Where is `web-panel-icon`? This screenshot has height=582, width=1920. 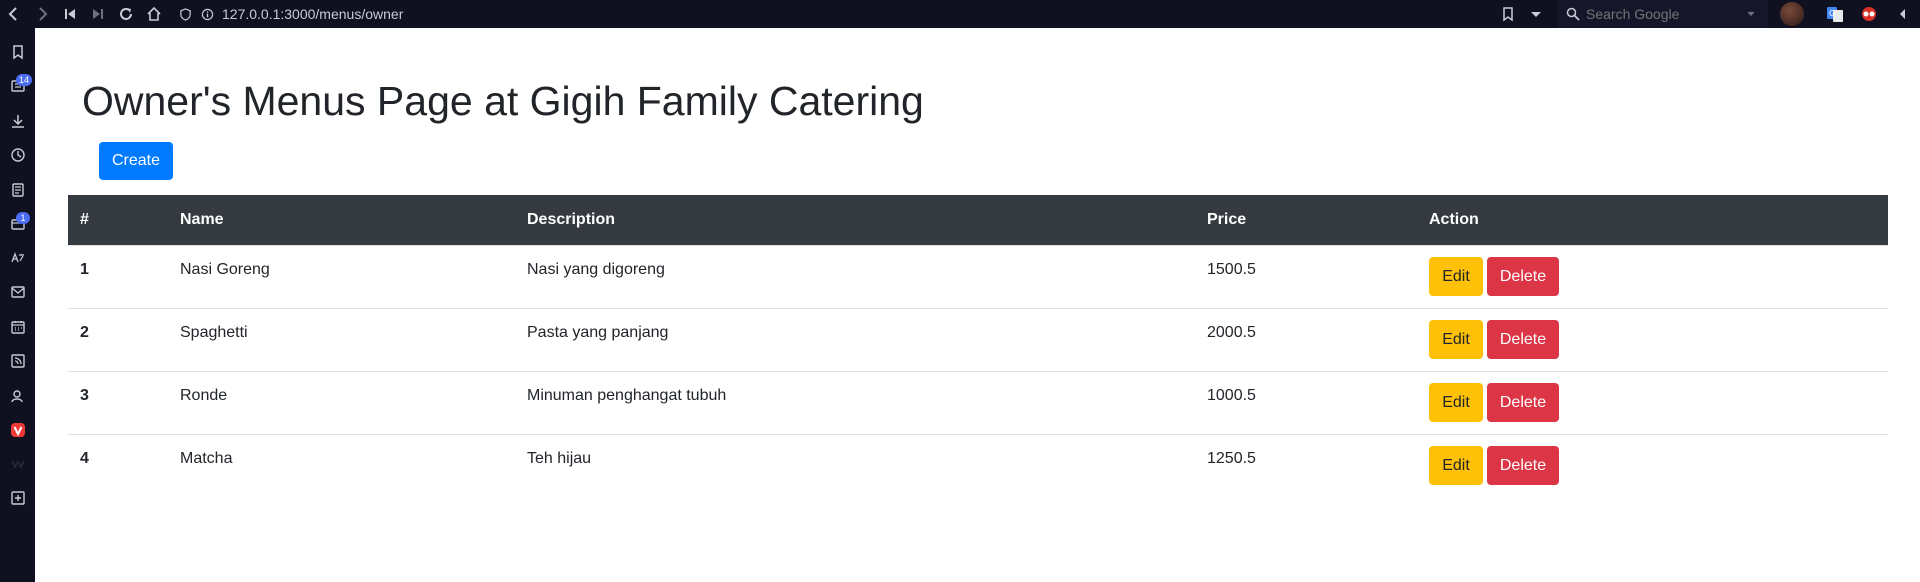
web-panel-icon is located at coordinates (17, 464).